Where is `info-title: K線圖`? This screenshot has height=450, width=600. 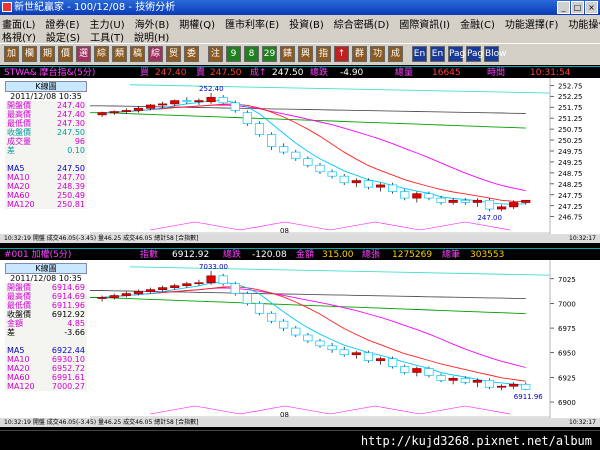
info-title: K線圖 is located at coordinates (46, 86).